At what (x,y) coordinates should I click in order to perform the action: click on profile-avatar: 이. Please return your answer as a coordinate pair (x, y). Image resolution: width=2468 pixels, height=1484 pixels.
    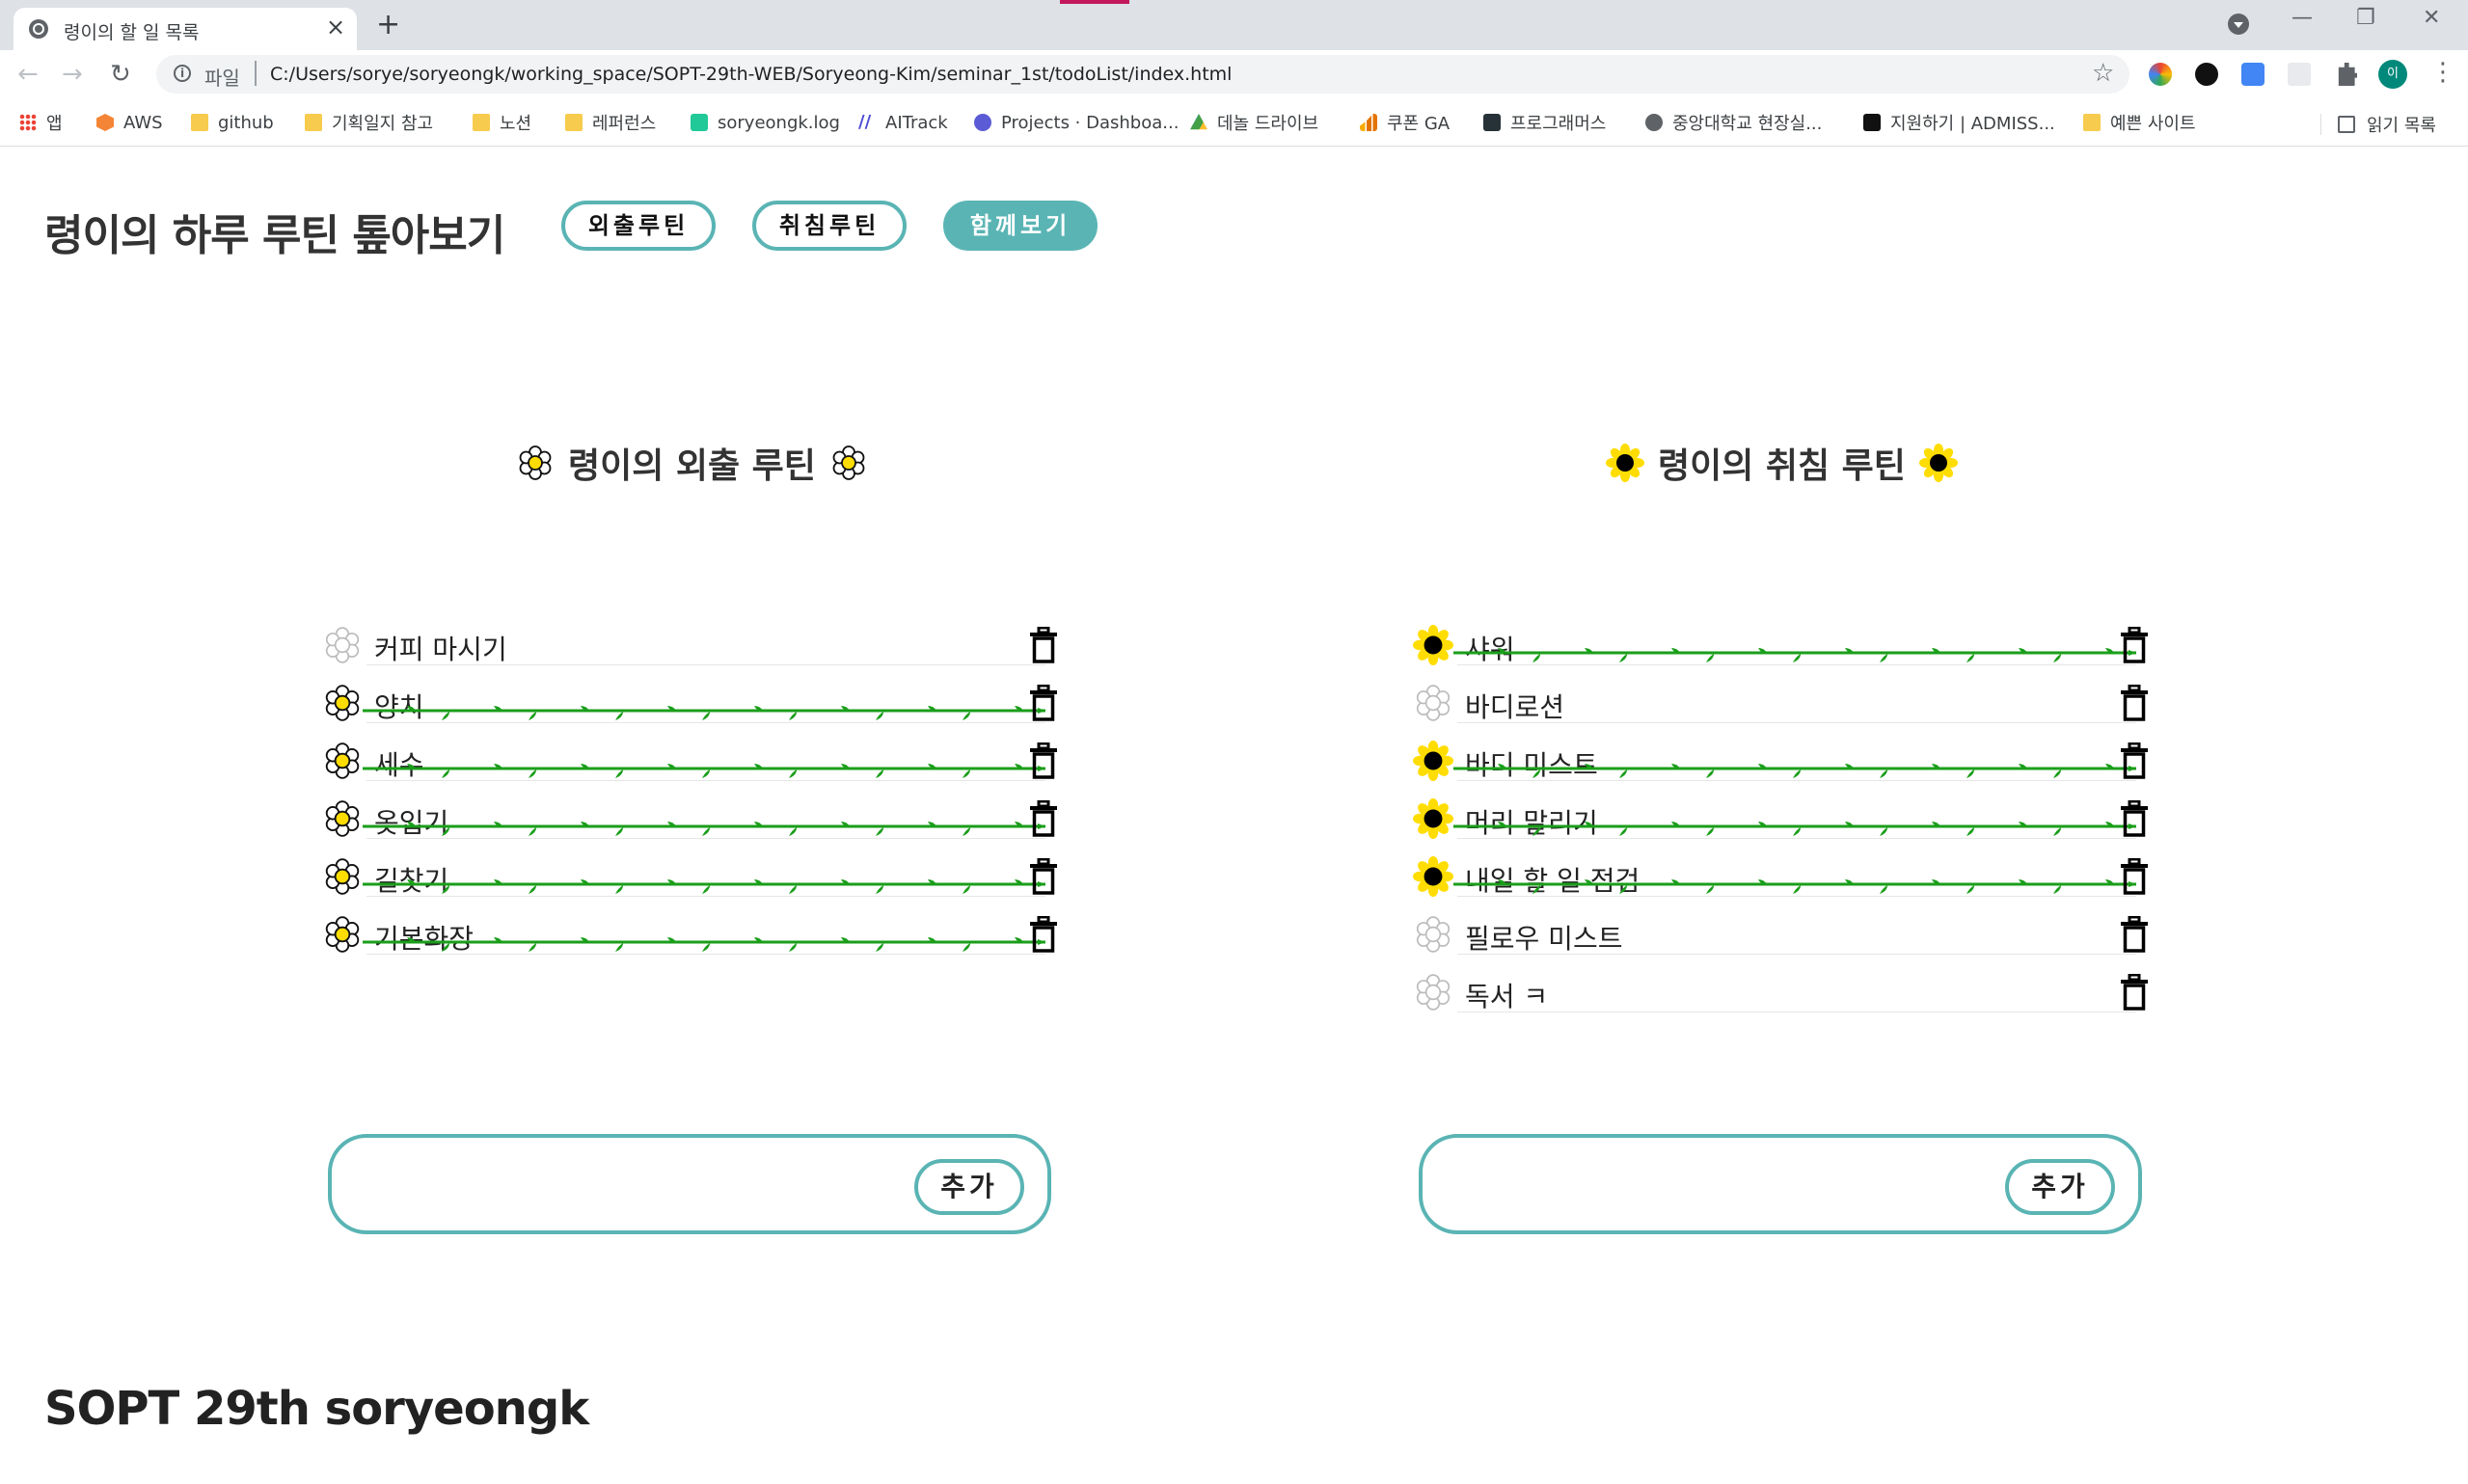
    Looking at the image, I should click on (2392, 74).